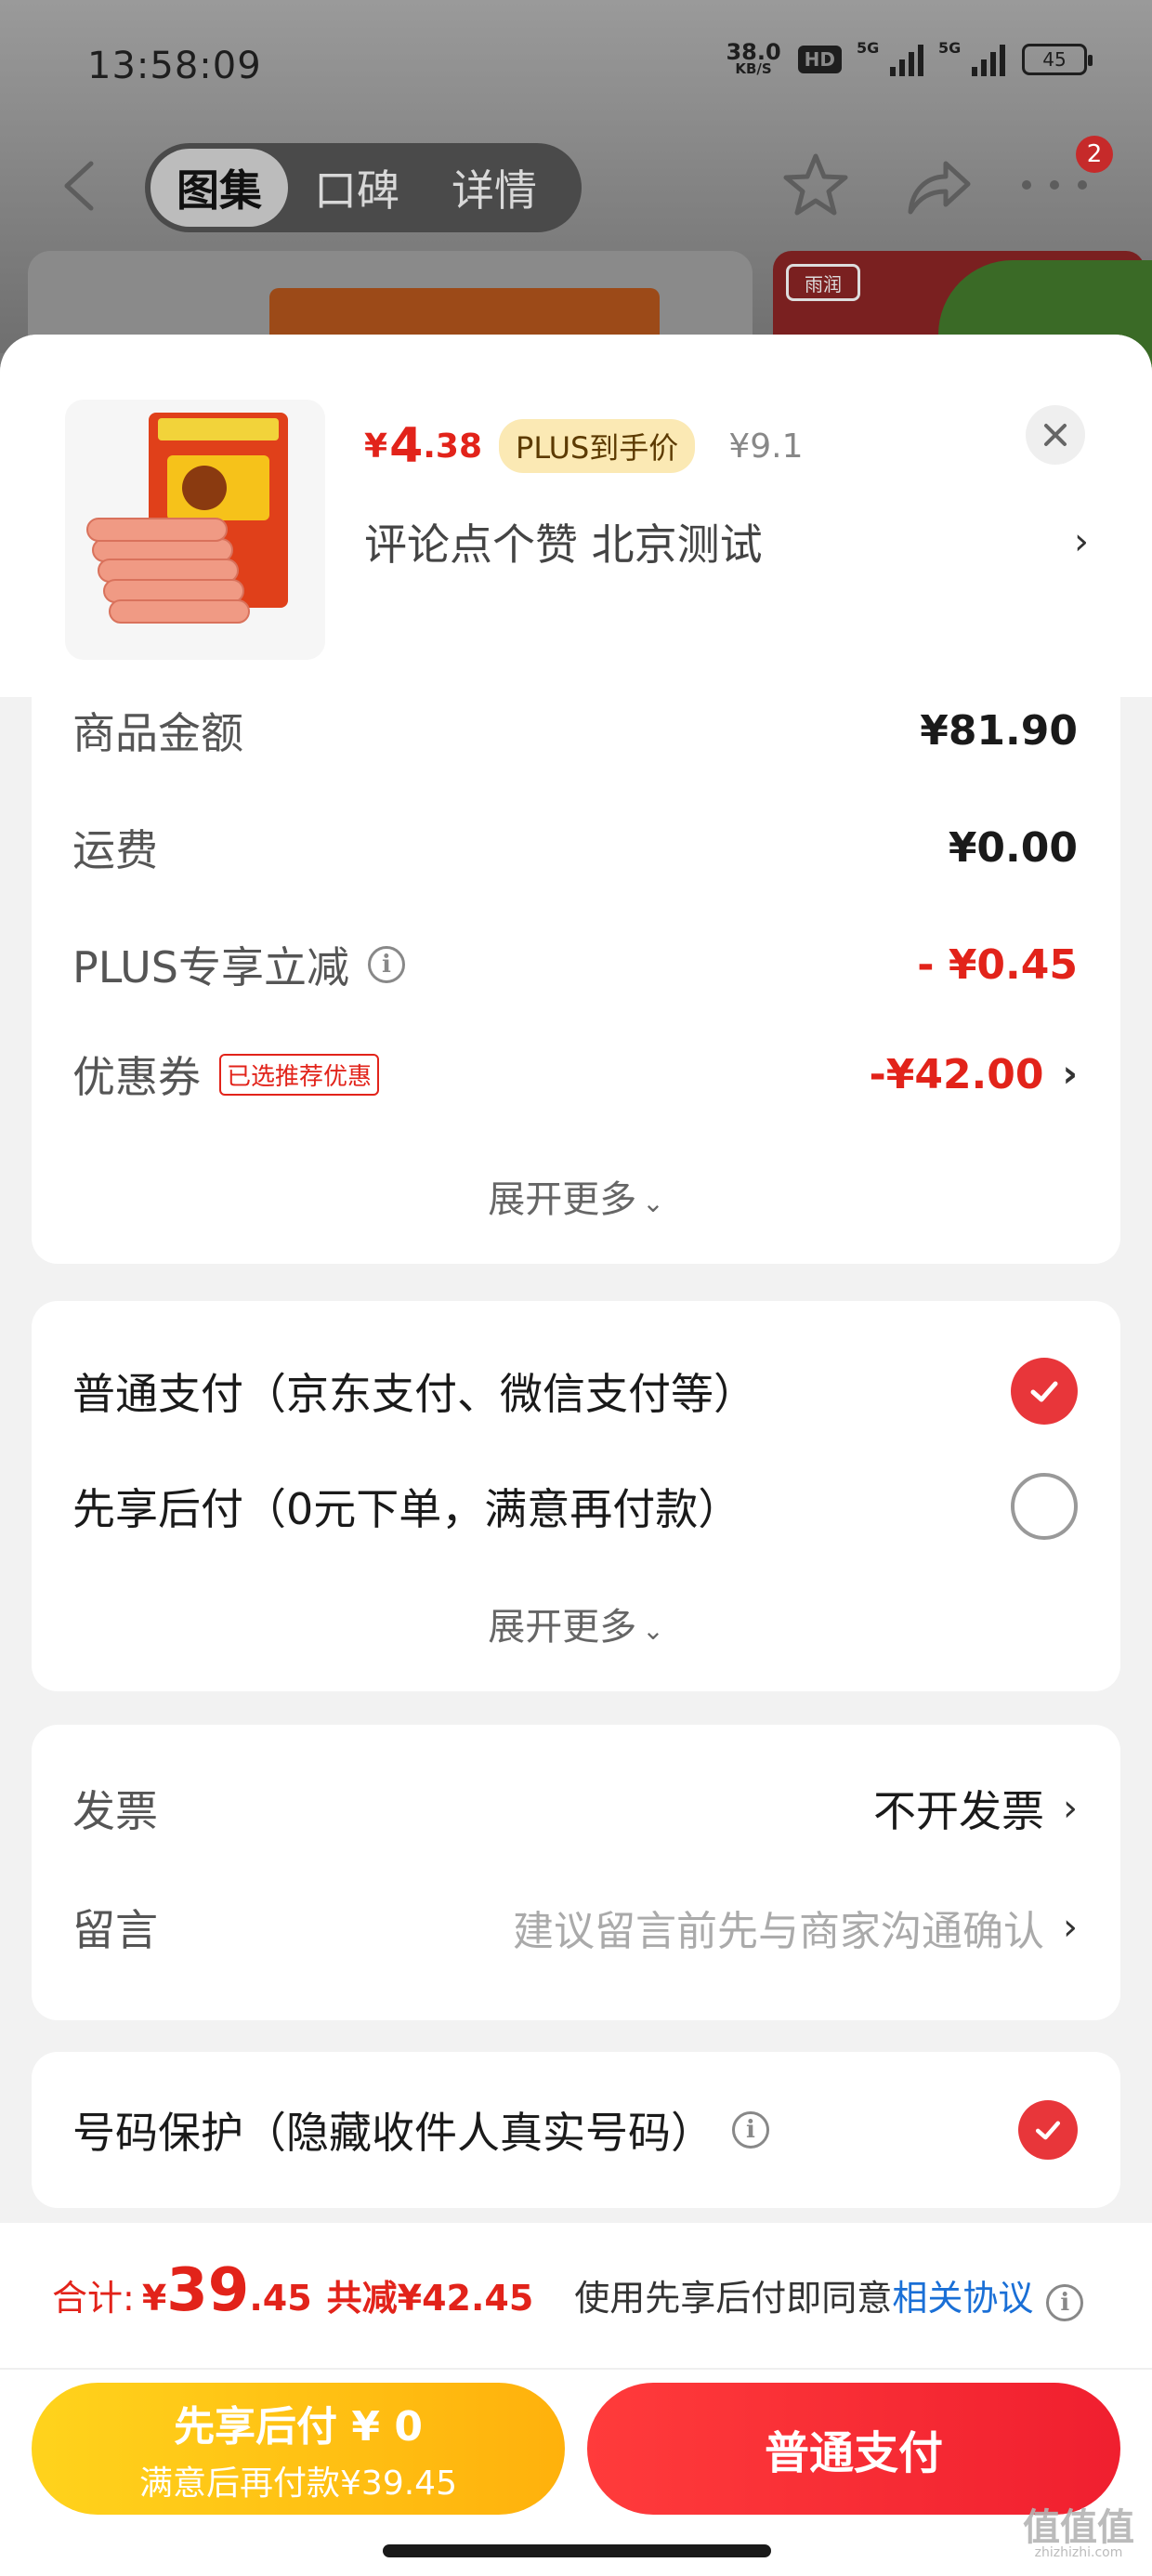  I want to click on expand-more-payment: 展开更多 ⌄, so click(576, 1623).